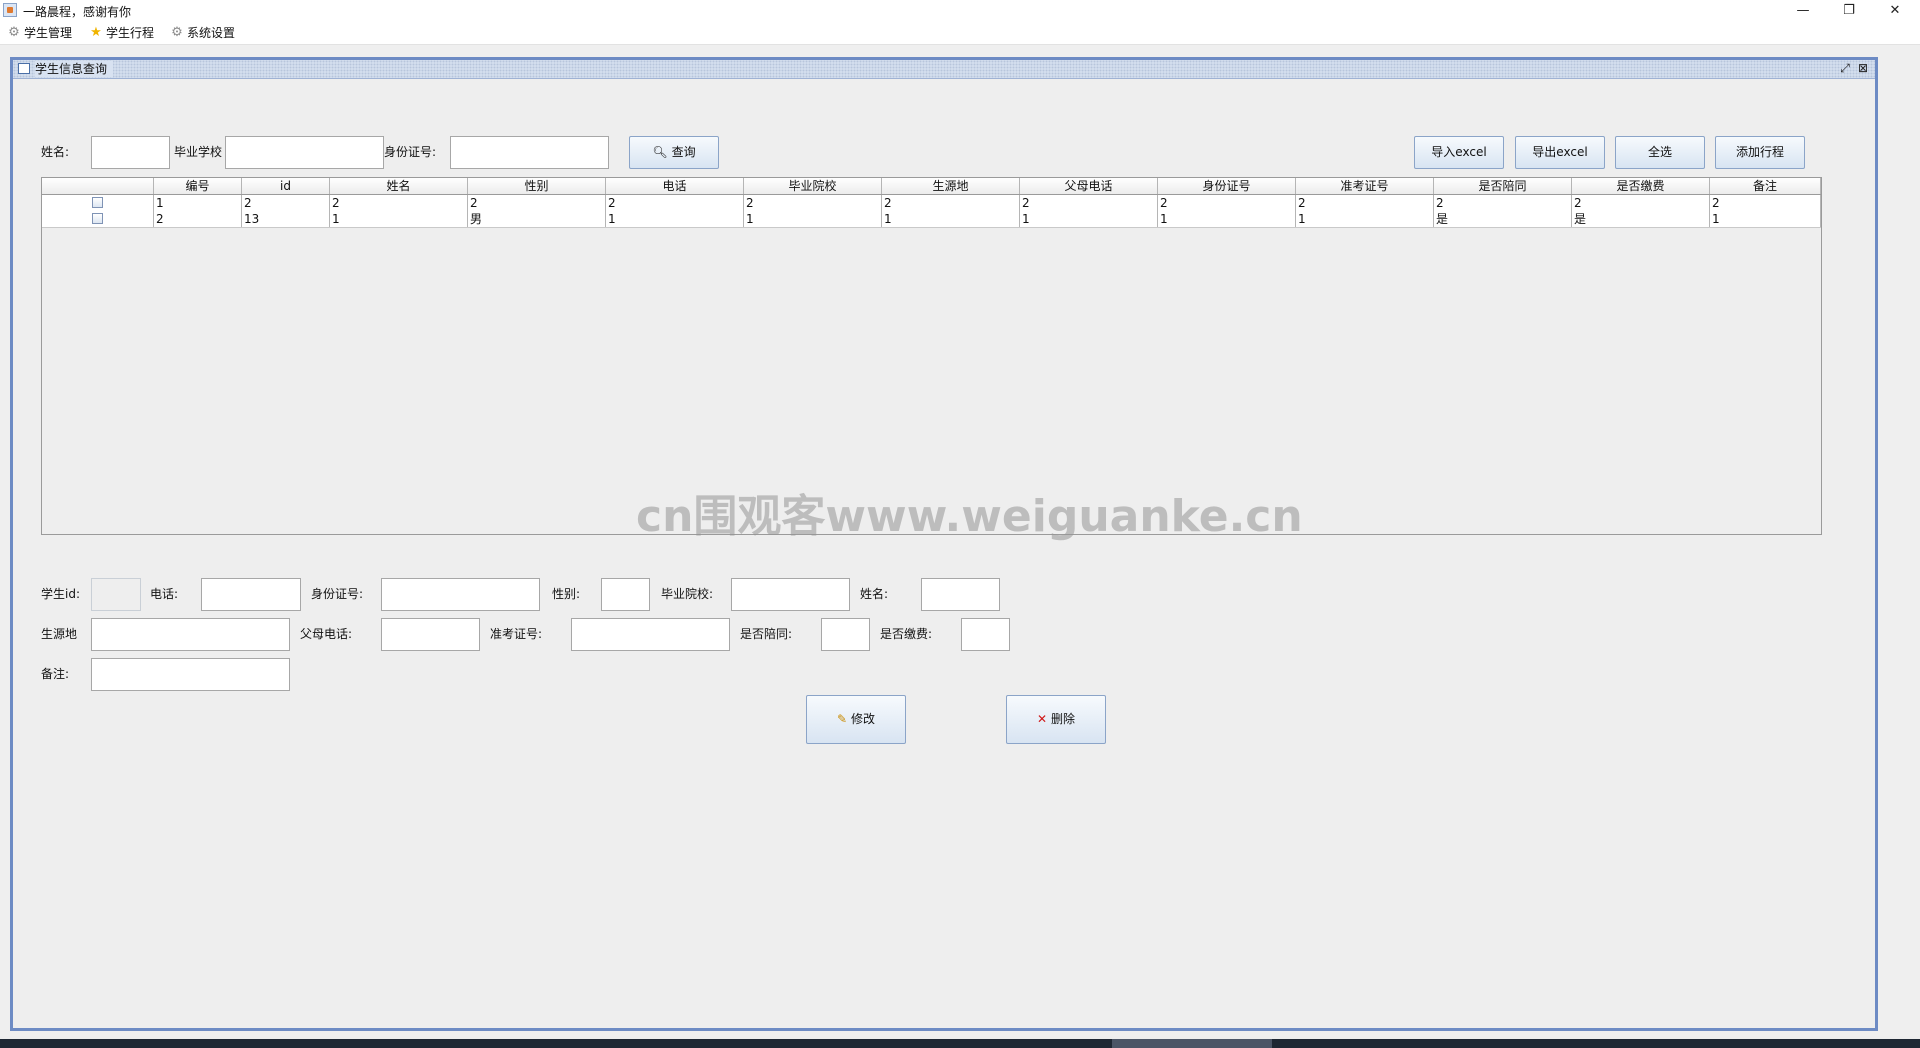 The image size is (1920, 1048). What do you see at coordinates (1503, 186) in the screenshot?
I see `column-header: 是否陪同` at bounding box center [1503, 186].